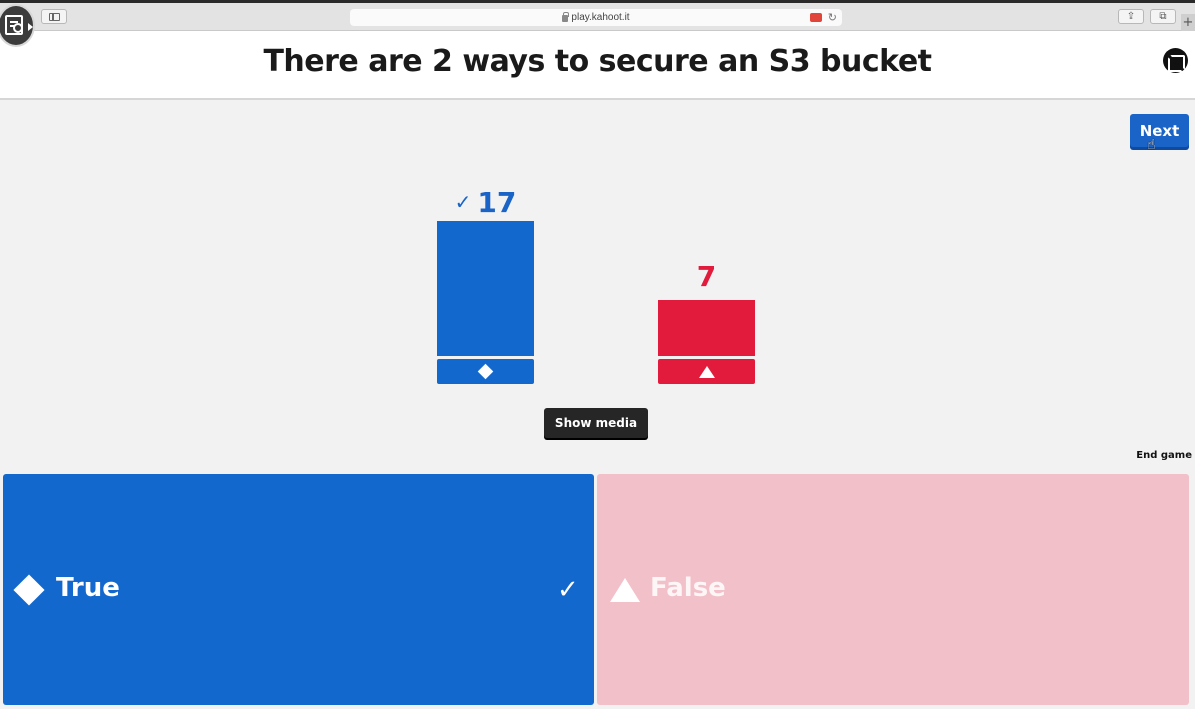 The height and width of the screenshot is (709, 1195). Describe the element at coordinates (596, 423) in the screenshot. I see `show-media-button: Show media` at that location.